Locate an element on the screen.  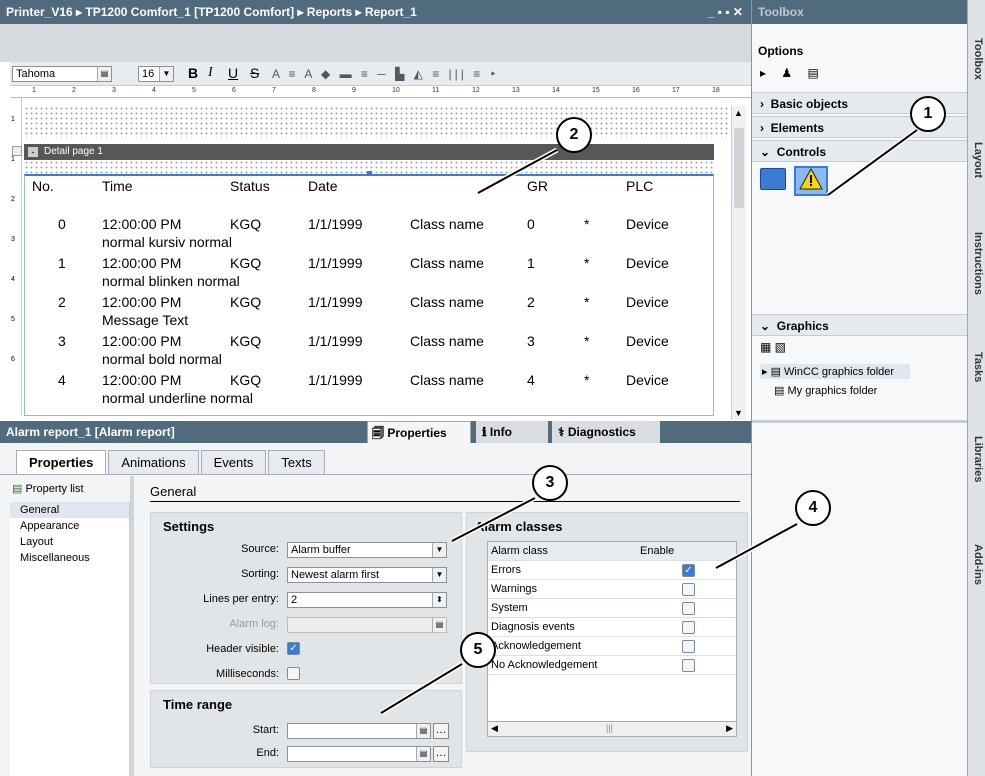
callout-3: 3 is located at coordinates (550, 483).